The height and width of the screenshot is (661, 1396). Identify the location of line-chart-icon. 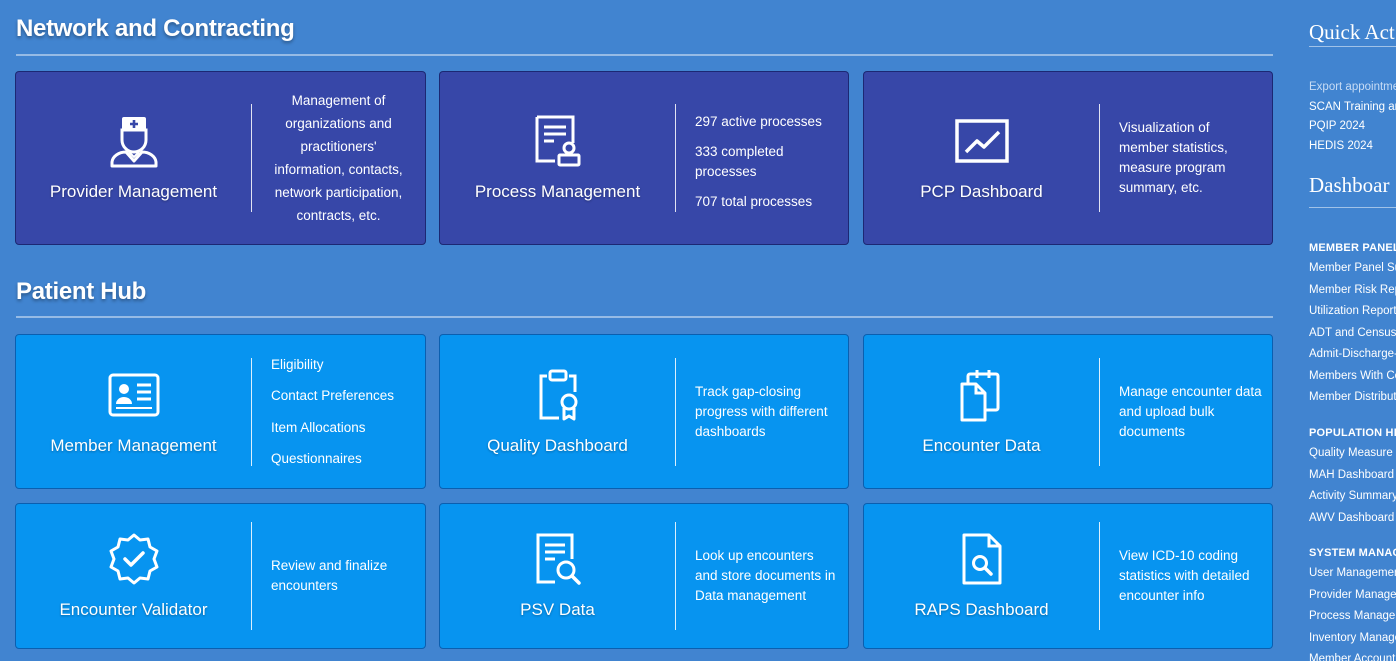
(981, 141).